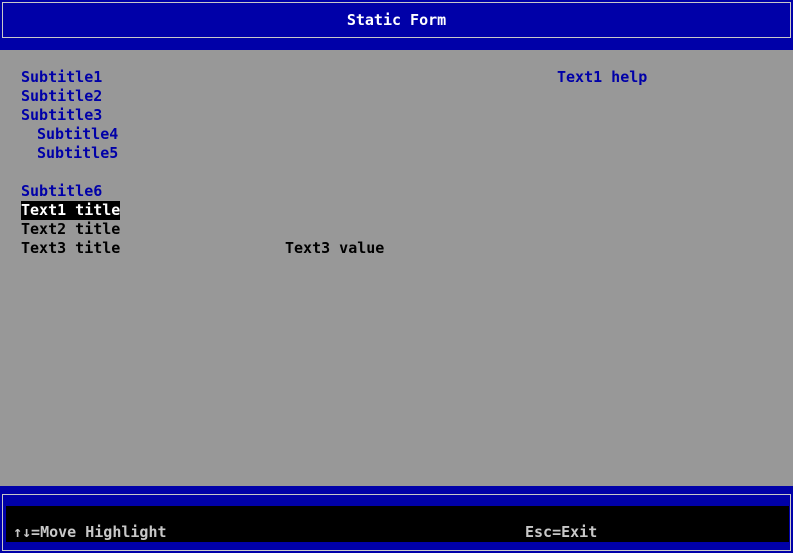  What do you see at coordinates (90, 532) in the screenshot?
I see `move-highlight-hint: ↑↓=Move Highlight` at bounding box center [90, 532].